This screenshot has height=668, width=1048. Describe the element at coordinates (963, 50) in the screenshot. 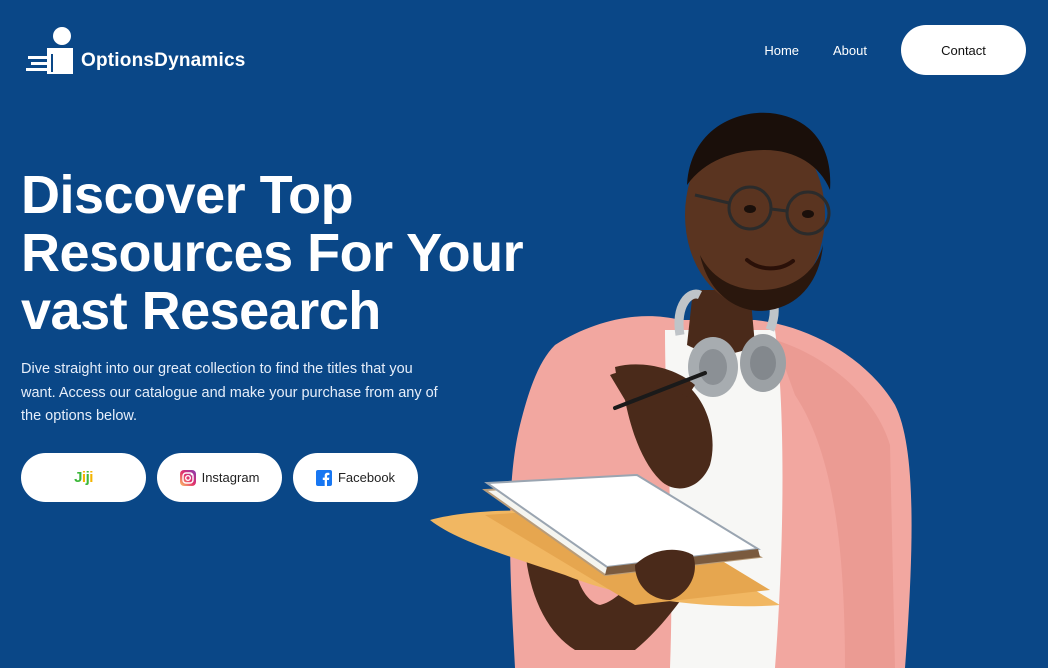

I see `contact-button: Contact` at that location.